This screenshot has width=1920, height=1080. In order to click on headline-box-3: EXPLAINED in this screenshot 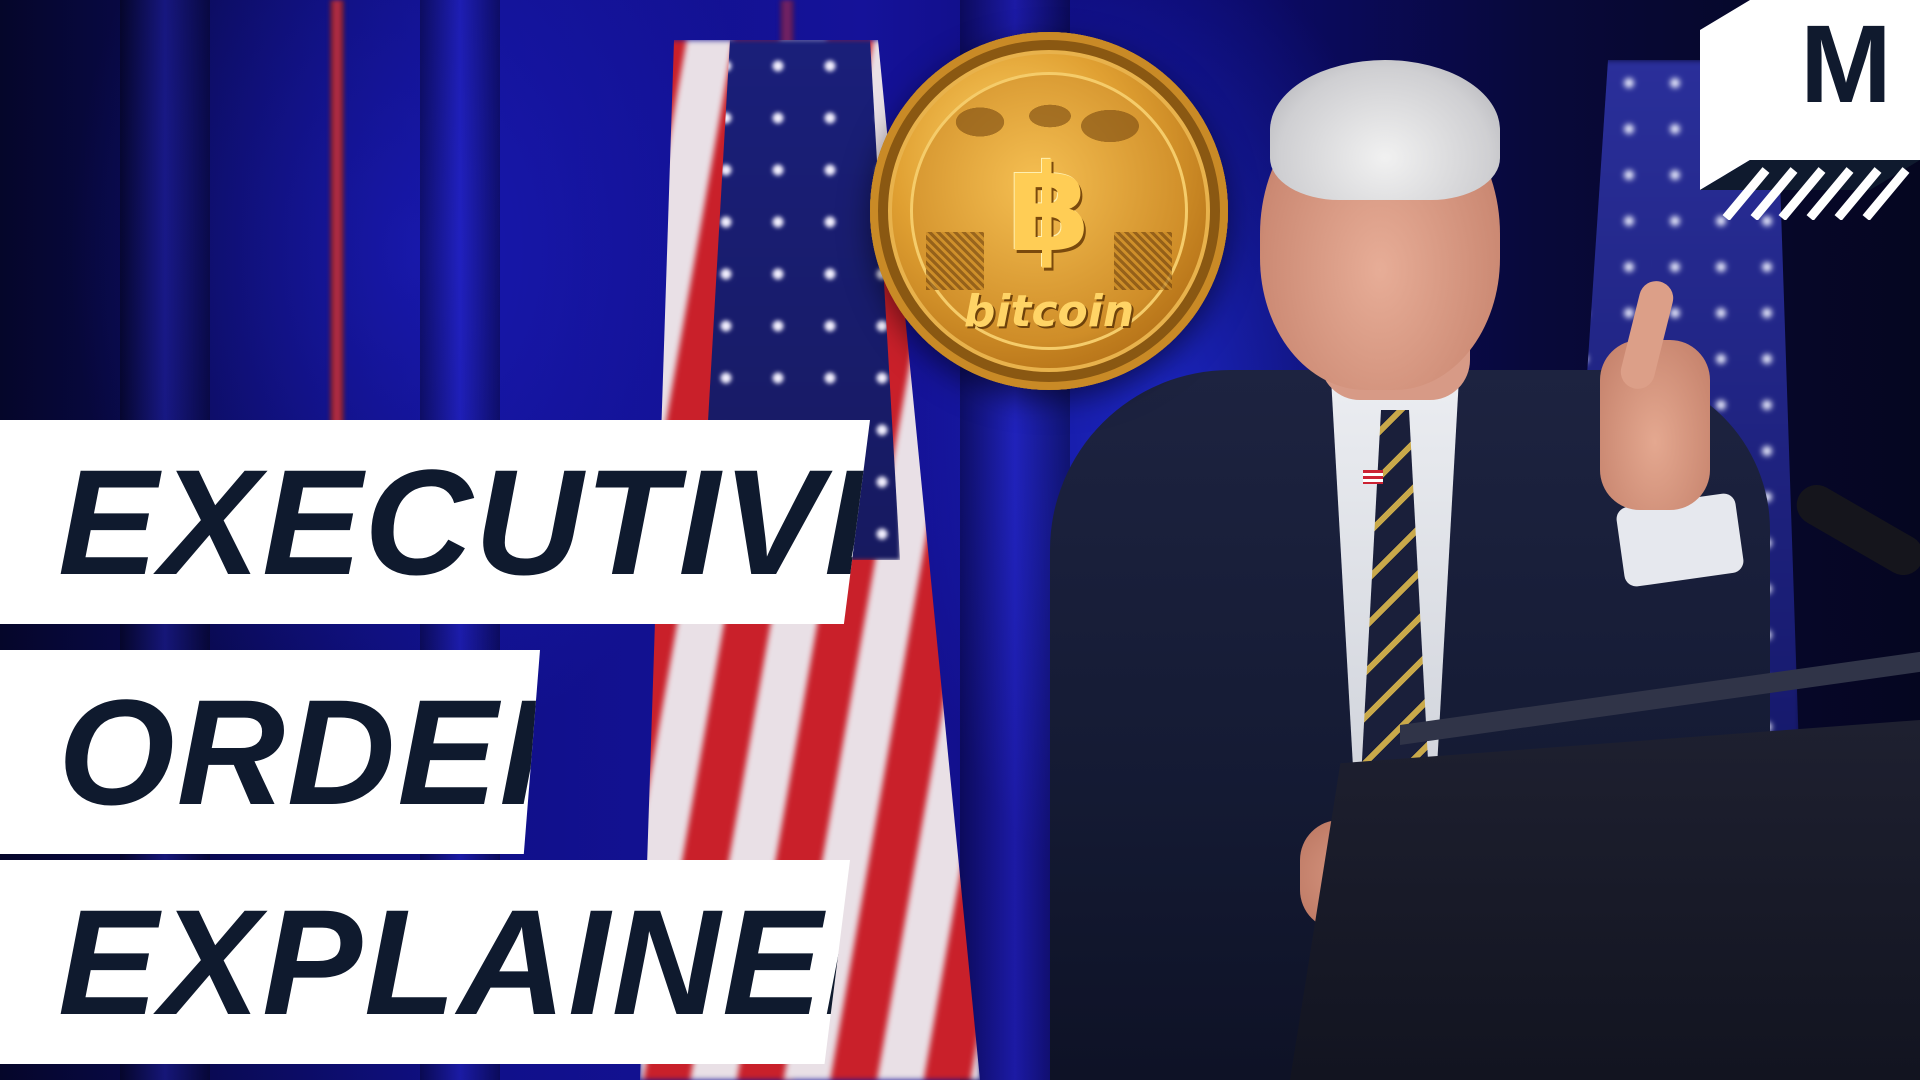, I will do `click(425, 962)`.